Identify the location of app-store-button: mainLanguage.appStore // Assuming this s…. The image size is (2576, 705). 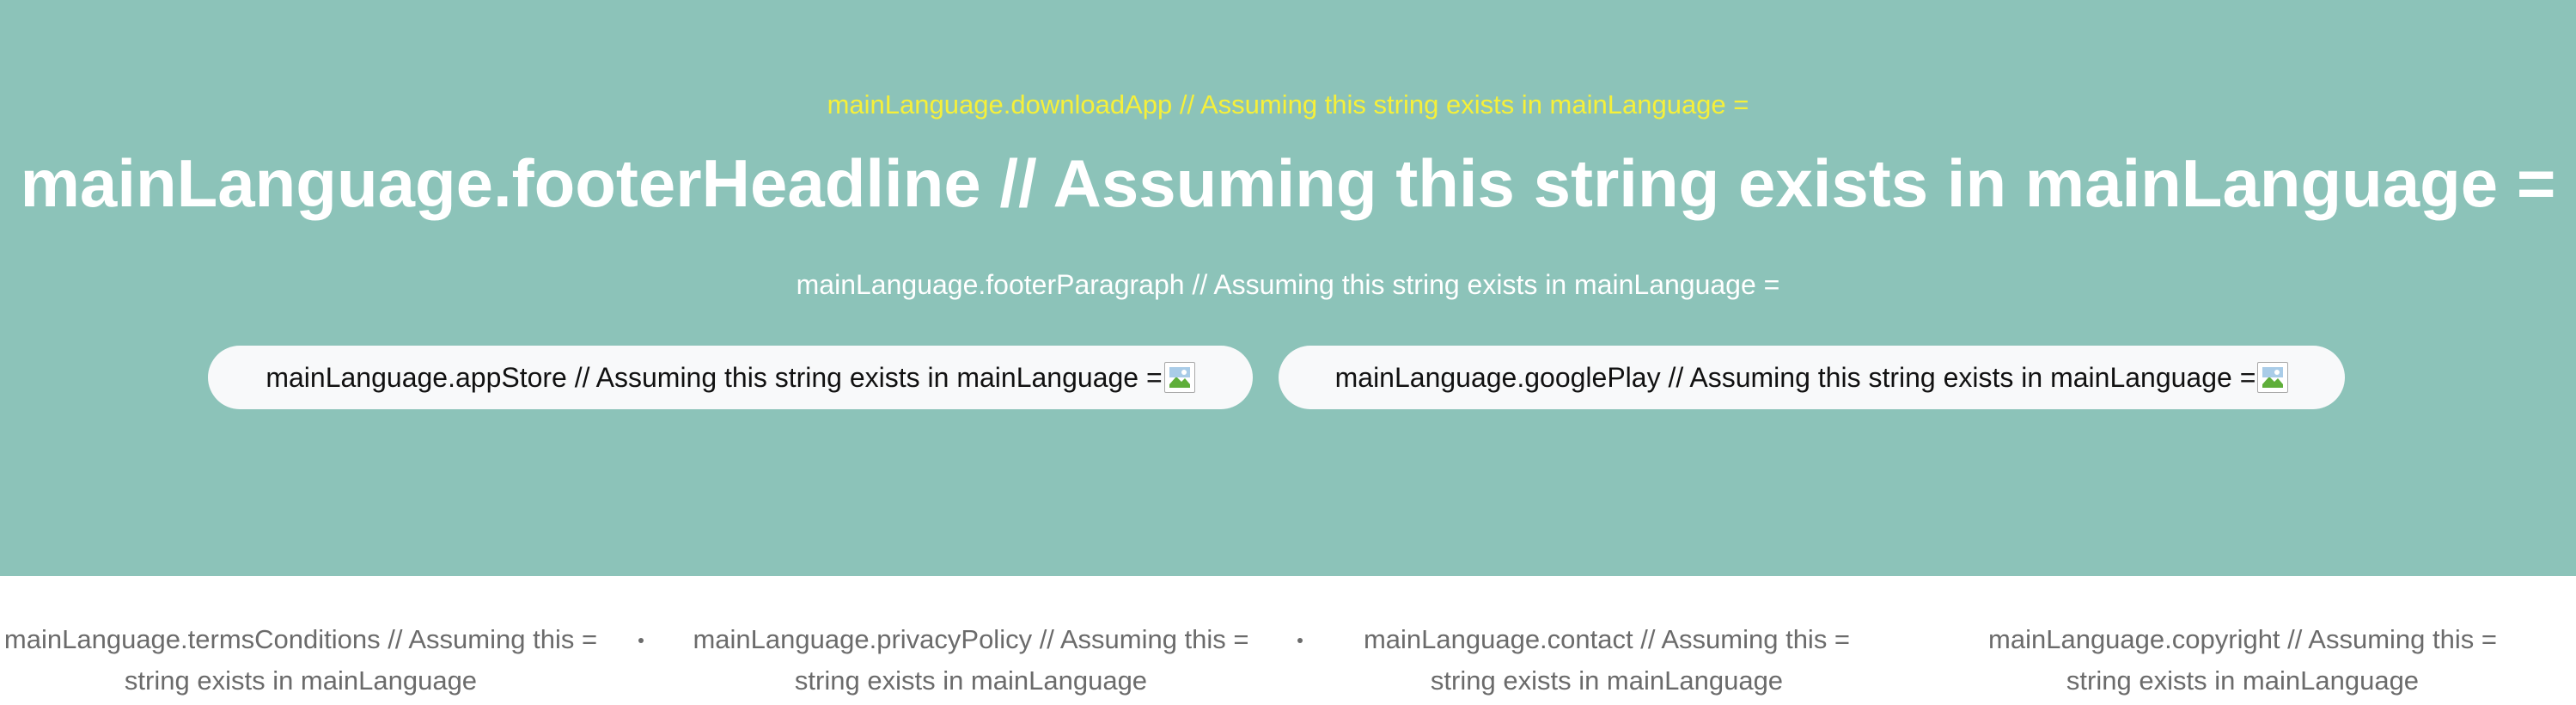
(730, 377).